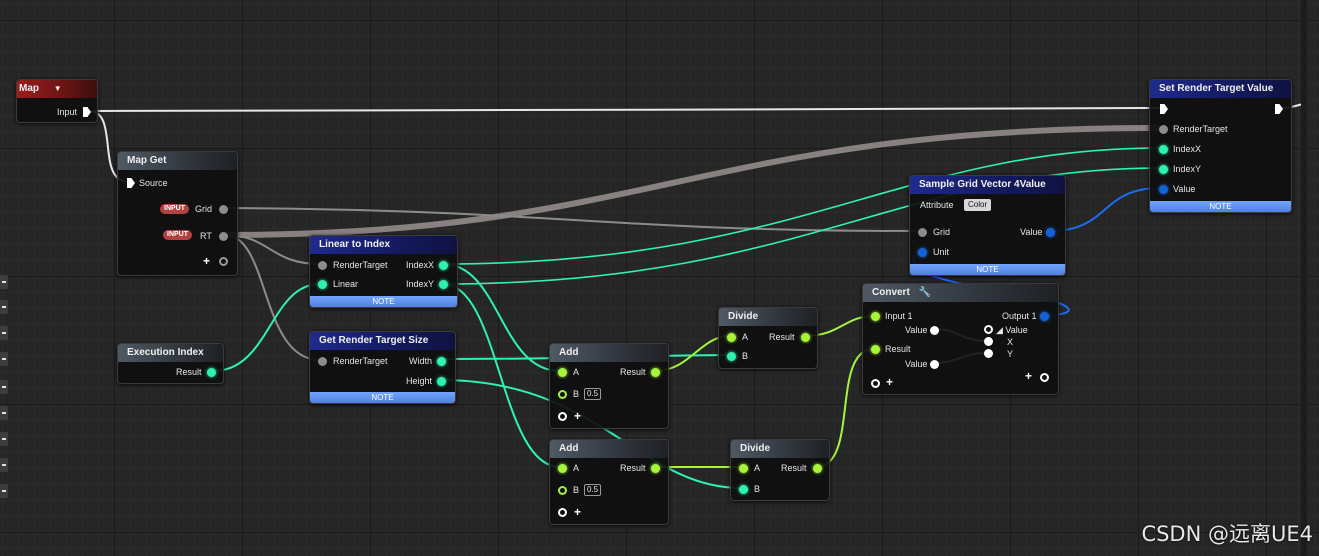  I want to click on divide2-result-label: Result, so click(794, 468).